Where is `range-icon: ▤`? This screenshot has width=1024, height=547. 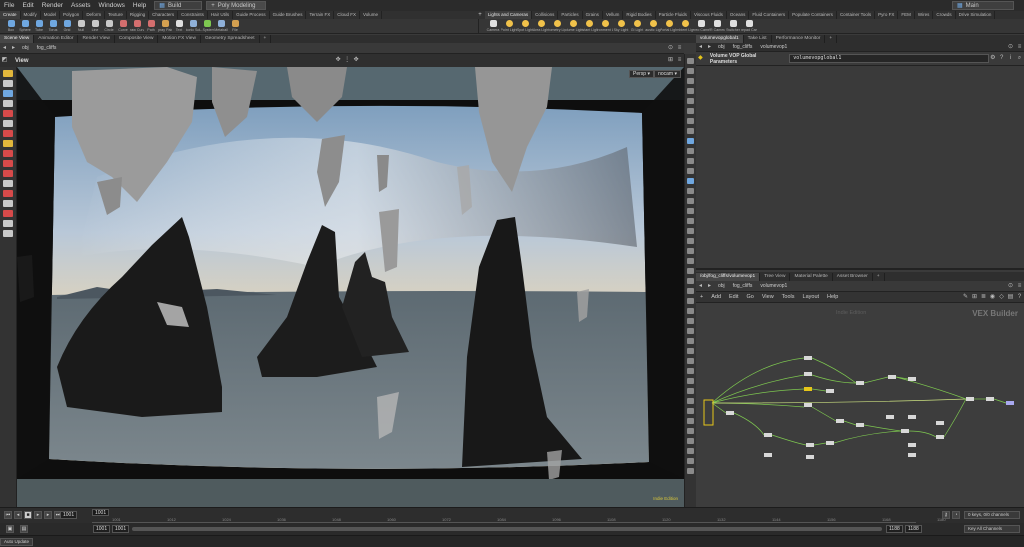 range-icon: ▤ is located at coordinates (24, 529).